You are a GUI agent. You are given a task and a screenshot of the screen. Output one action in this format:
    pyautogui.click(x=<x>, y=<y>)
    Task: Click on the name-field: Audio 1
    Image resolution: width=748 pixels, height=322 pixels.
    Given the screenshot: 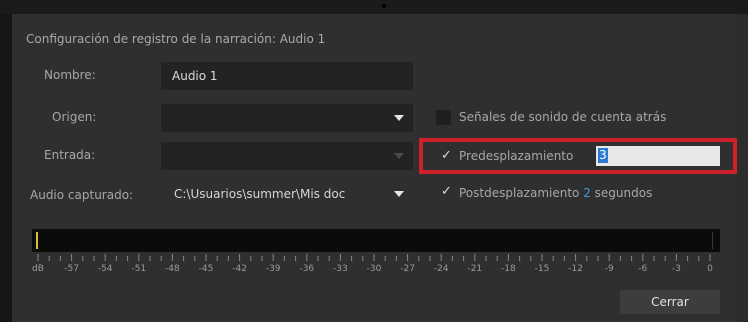 What is the action you would take?
    pyautogui.click(x=287, y=76)
    